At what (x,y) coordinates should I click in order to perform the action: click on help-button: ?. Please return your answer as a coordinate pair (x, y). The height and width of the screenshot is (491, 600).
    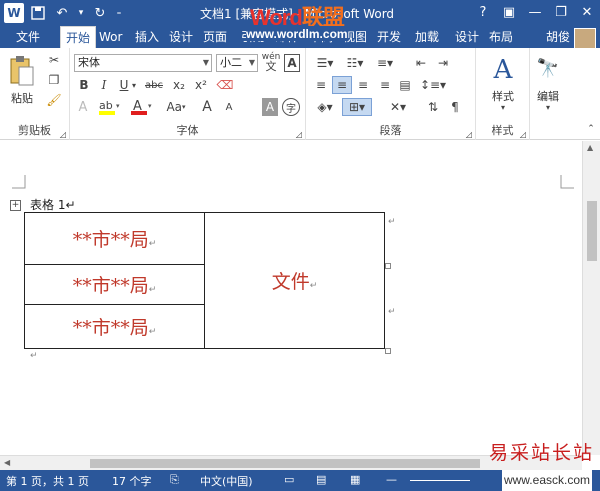
    Looking at the image, I should click on (483, 12).